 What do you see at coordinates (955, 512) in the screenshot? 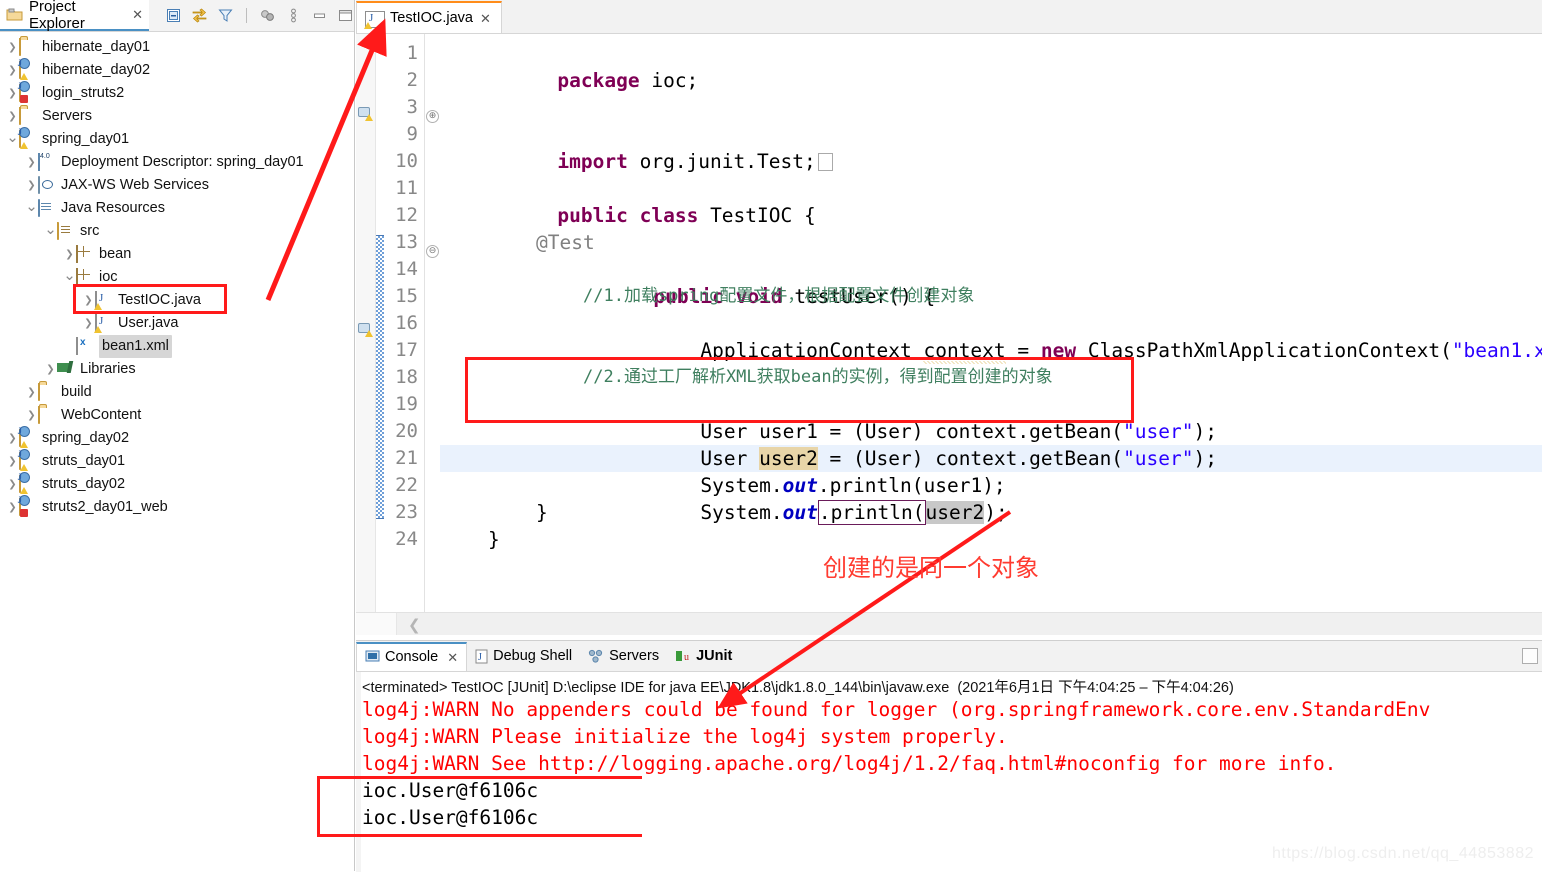
I see `selected-word-user2: user2` at bounding box center [955, 512].